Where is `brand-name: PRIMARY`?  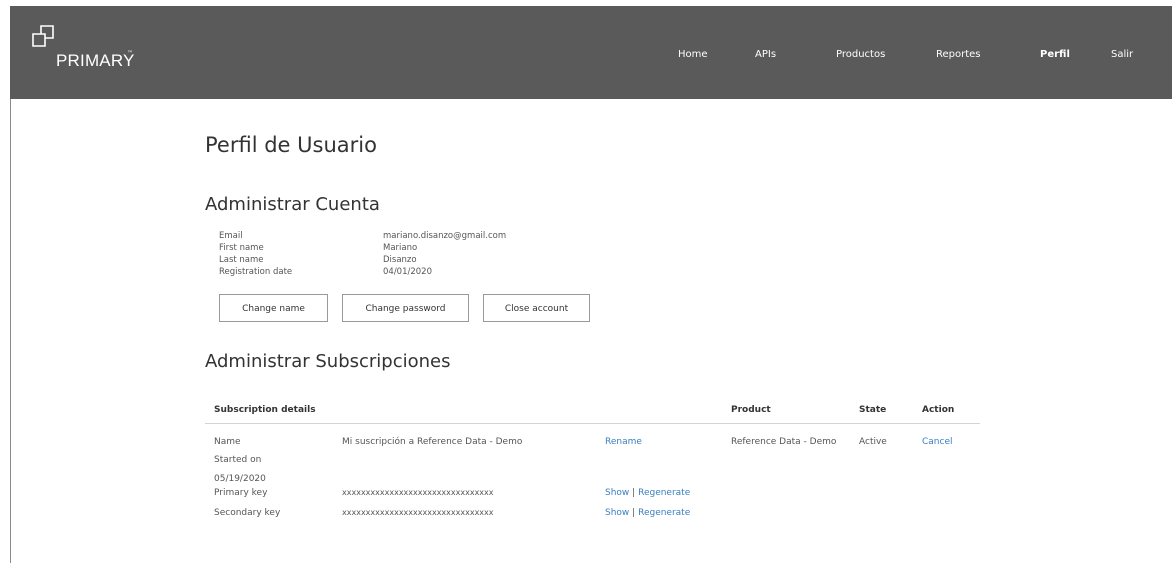
brand-name: PRIMARY is located at coordinates (95, 60).